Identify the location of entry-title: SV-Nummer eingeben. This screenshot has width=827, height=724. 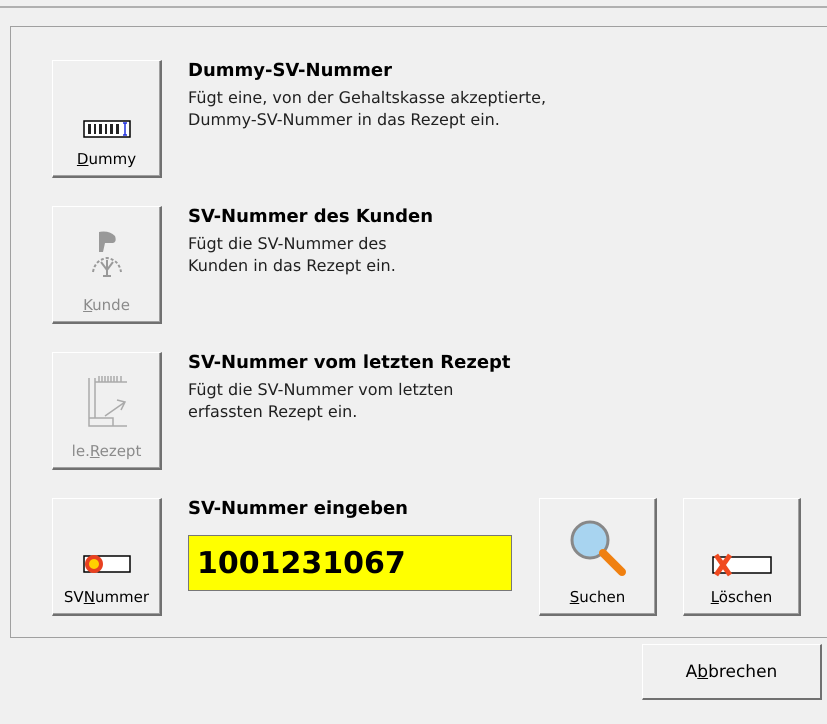
(298, 508).